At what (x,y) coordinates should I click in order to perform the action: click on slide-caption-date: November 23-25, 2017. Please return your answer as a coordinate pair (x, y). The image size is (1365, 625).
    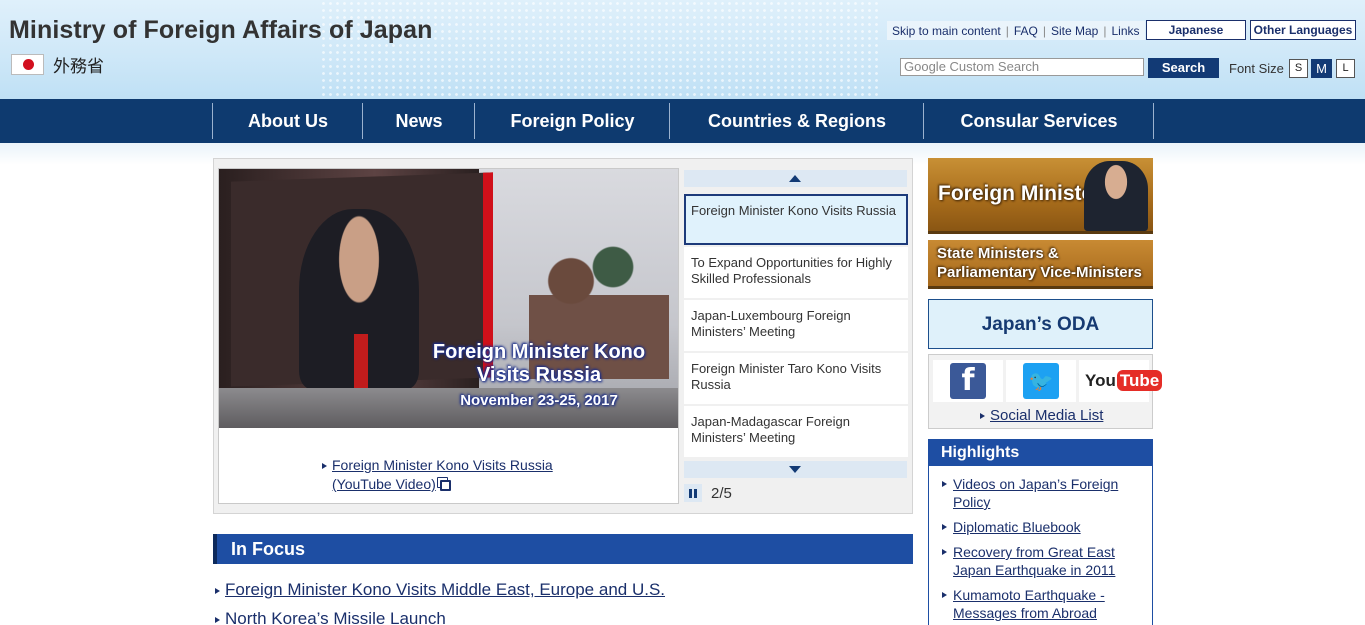
    Looking at the image, I should click on (539, 400).